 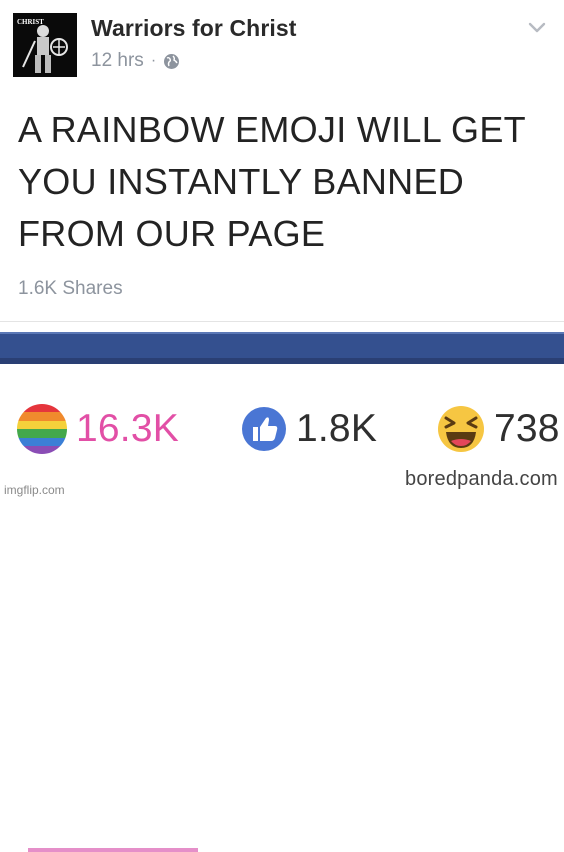 What do you see at coordinates (194, 28) in the screenshot?
I see `page-name-link: Warriors for Christ` at bounding box center [194, 28].